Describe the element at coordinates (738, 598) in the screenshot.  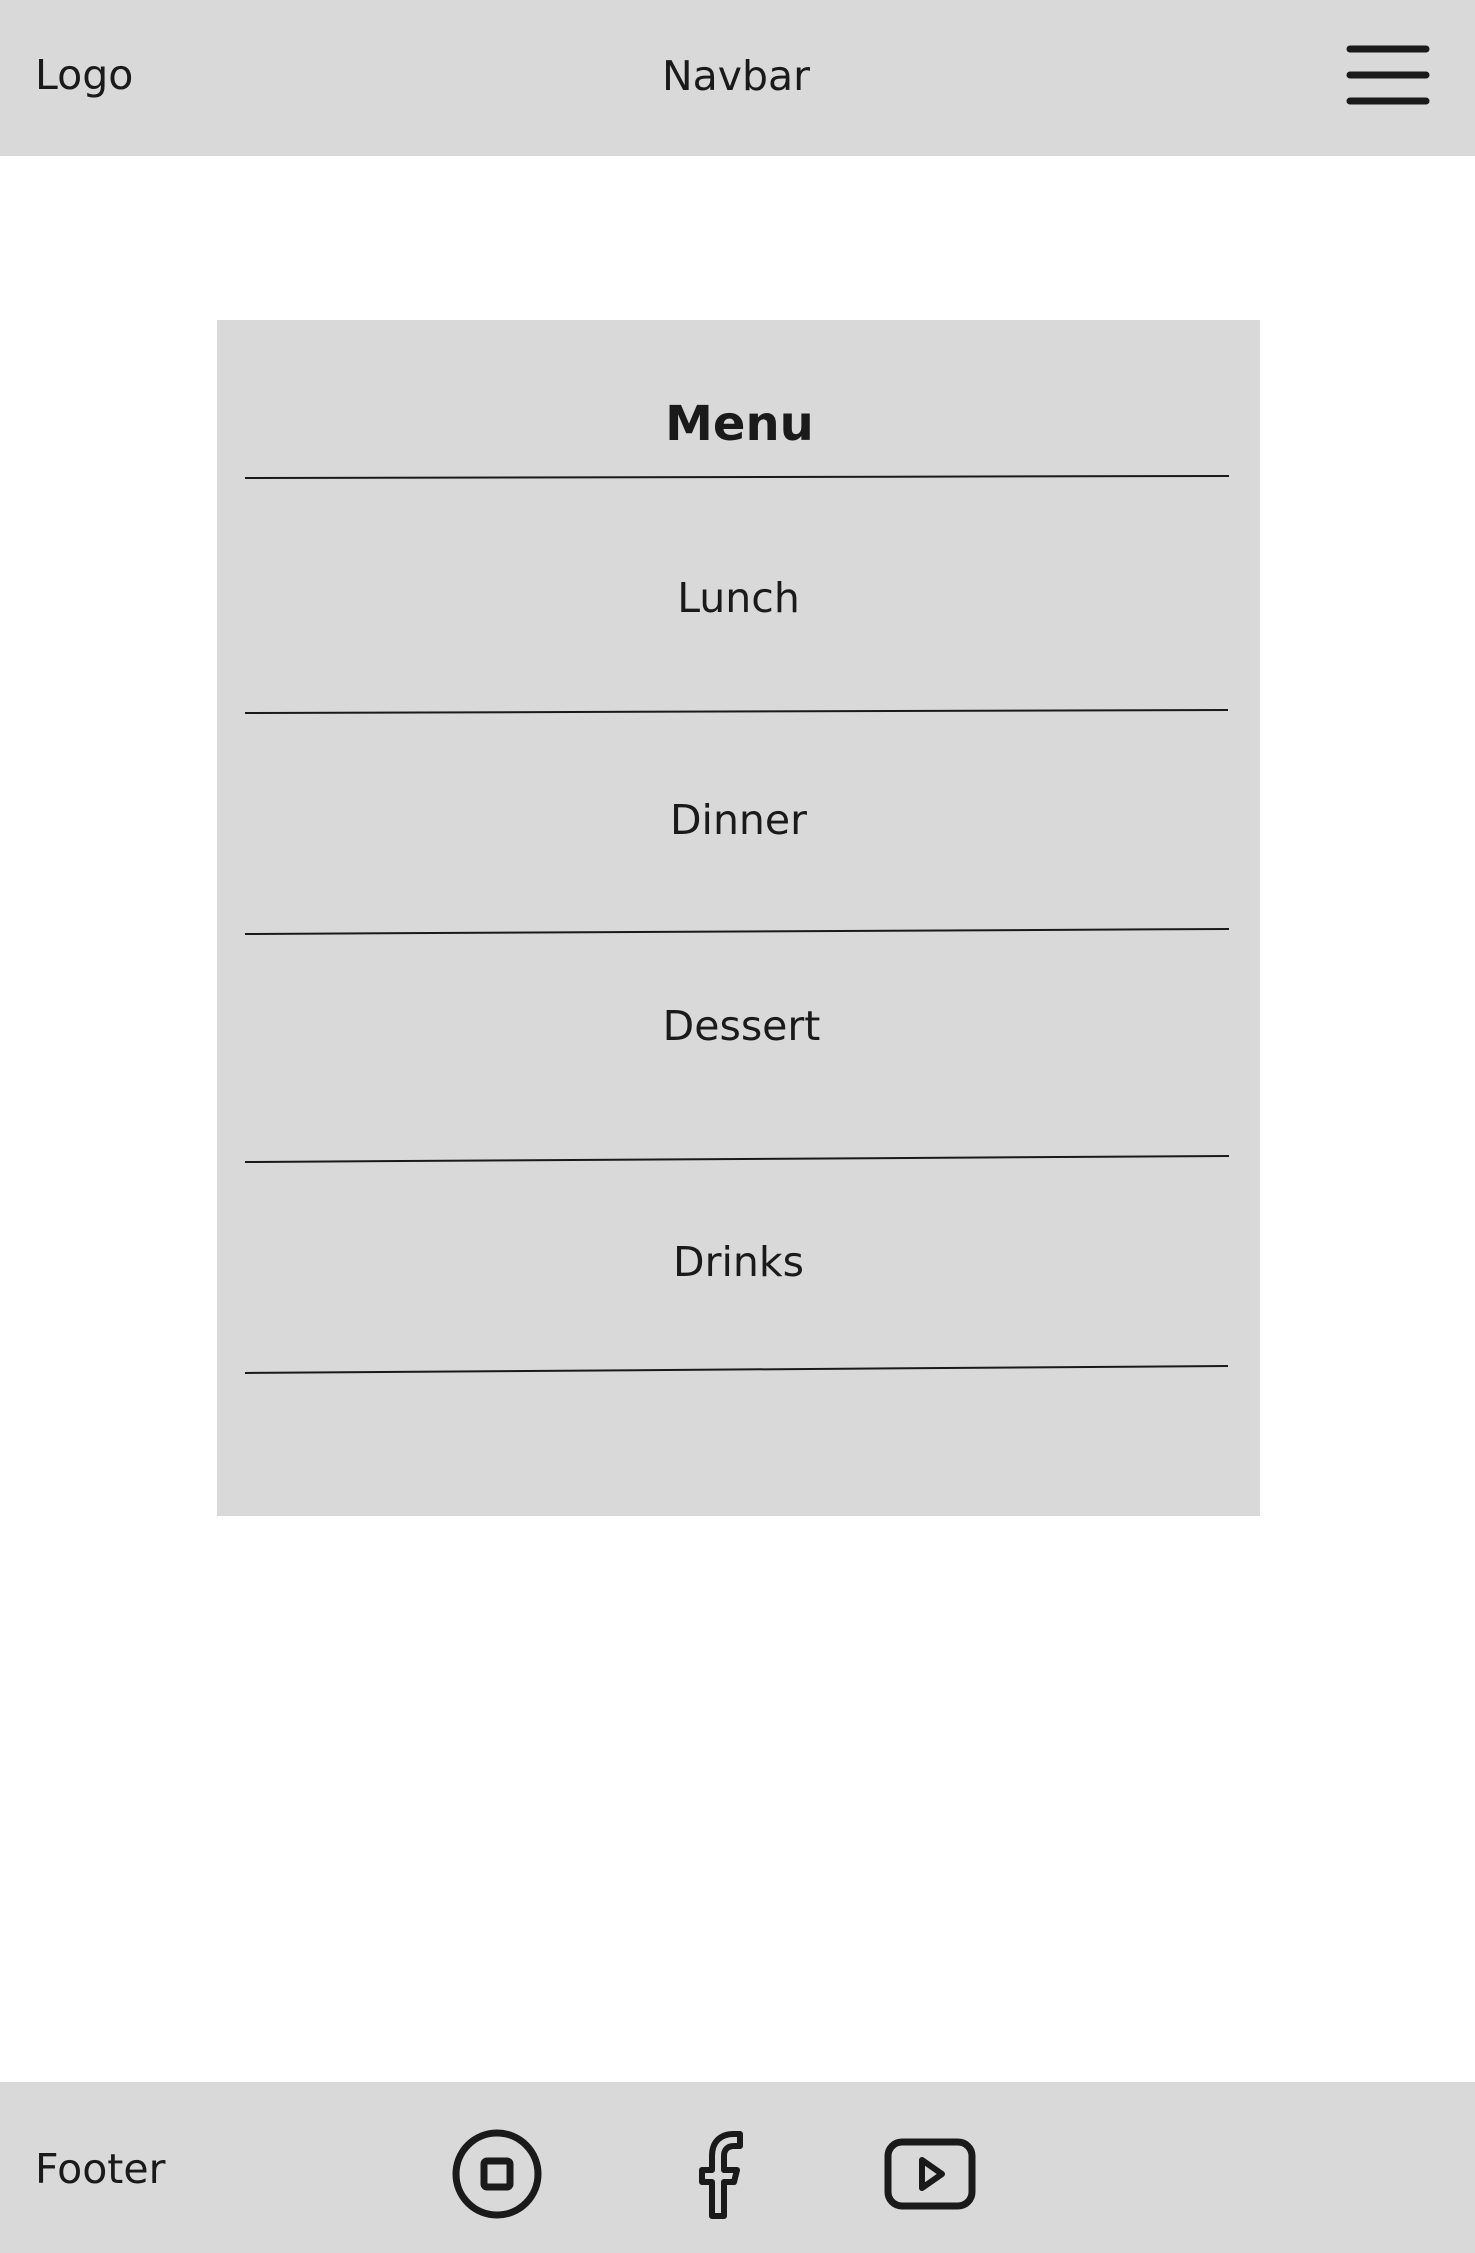
I see `menu-item-lunch: Lunch` at that location.